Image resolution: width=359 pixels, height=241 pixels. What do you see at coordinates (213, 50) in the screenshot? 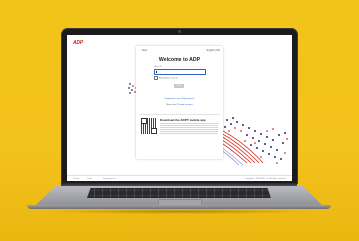
I see `language-selector: English (US)` at bounding box center [213, 50].